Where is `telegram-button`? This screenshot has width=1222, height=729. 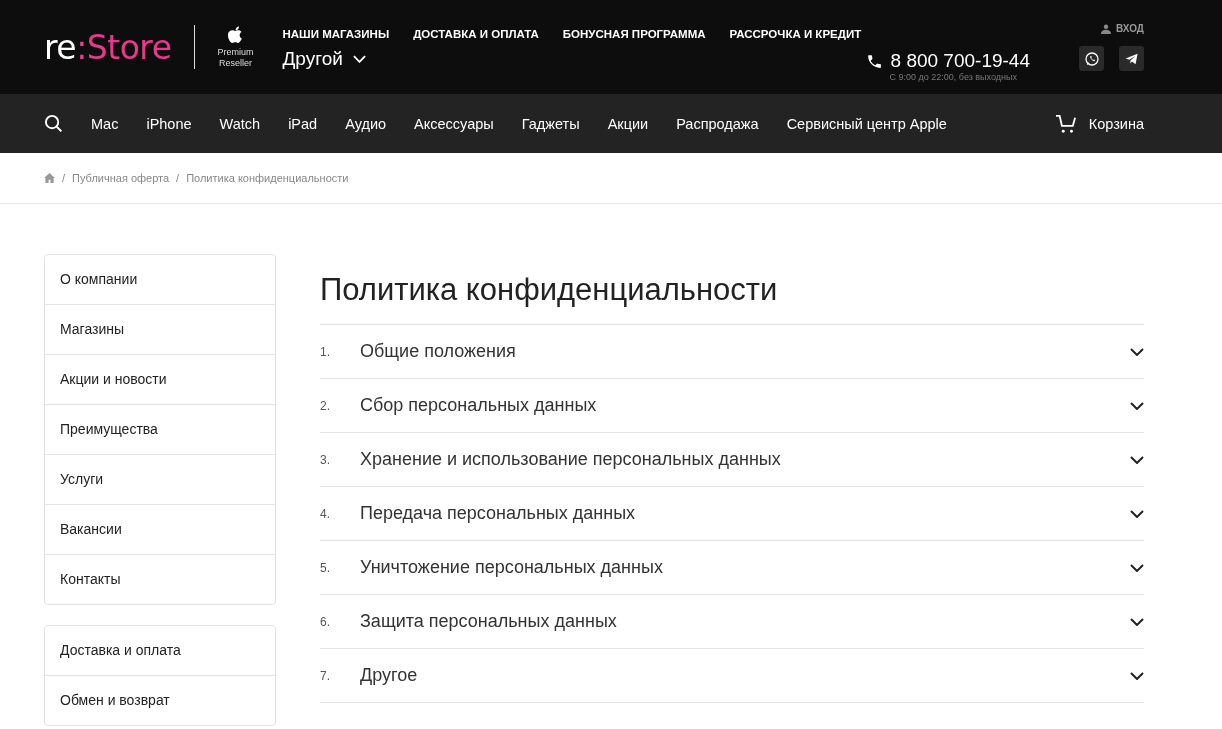
telegram-button is located at coordinates (1131, 58).